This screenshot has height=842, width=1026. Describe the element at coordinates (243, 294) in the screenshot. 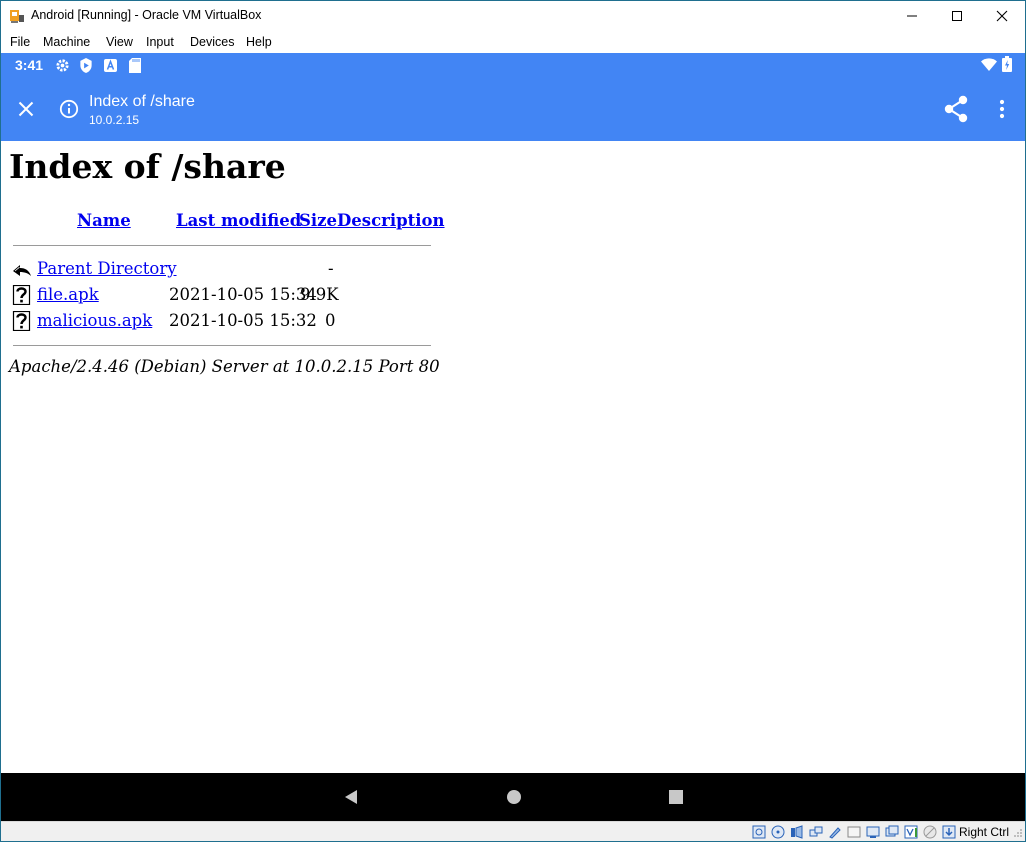

I see `file-modified: 2021-10-05 15:34` at that location.